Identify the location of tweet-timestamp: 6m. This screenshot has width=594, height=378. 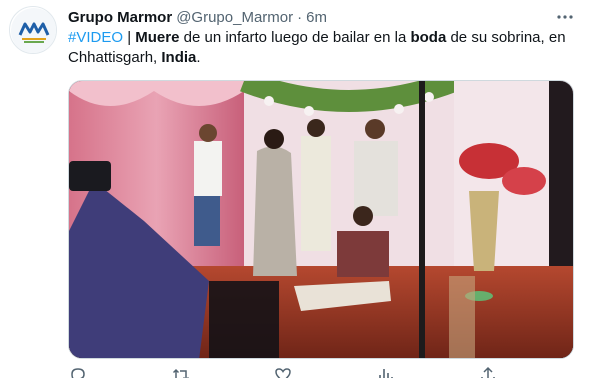
(316, 17).